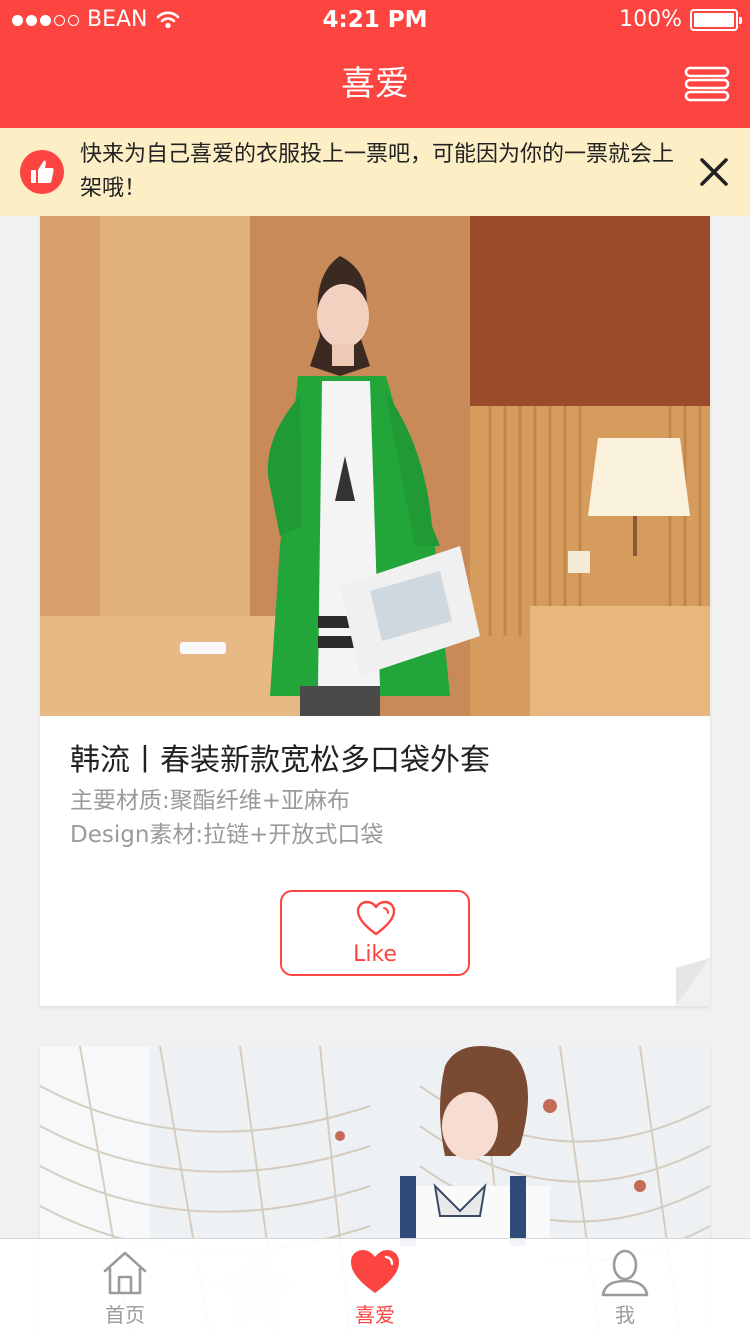 The height and width of the screenshot is (1334, 750). I want to click on tab-me: 我, so click(625, 1286).